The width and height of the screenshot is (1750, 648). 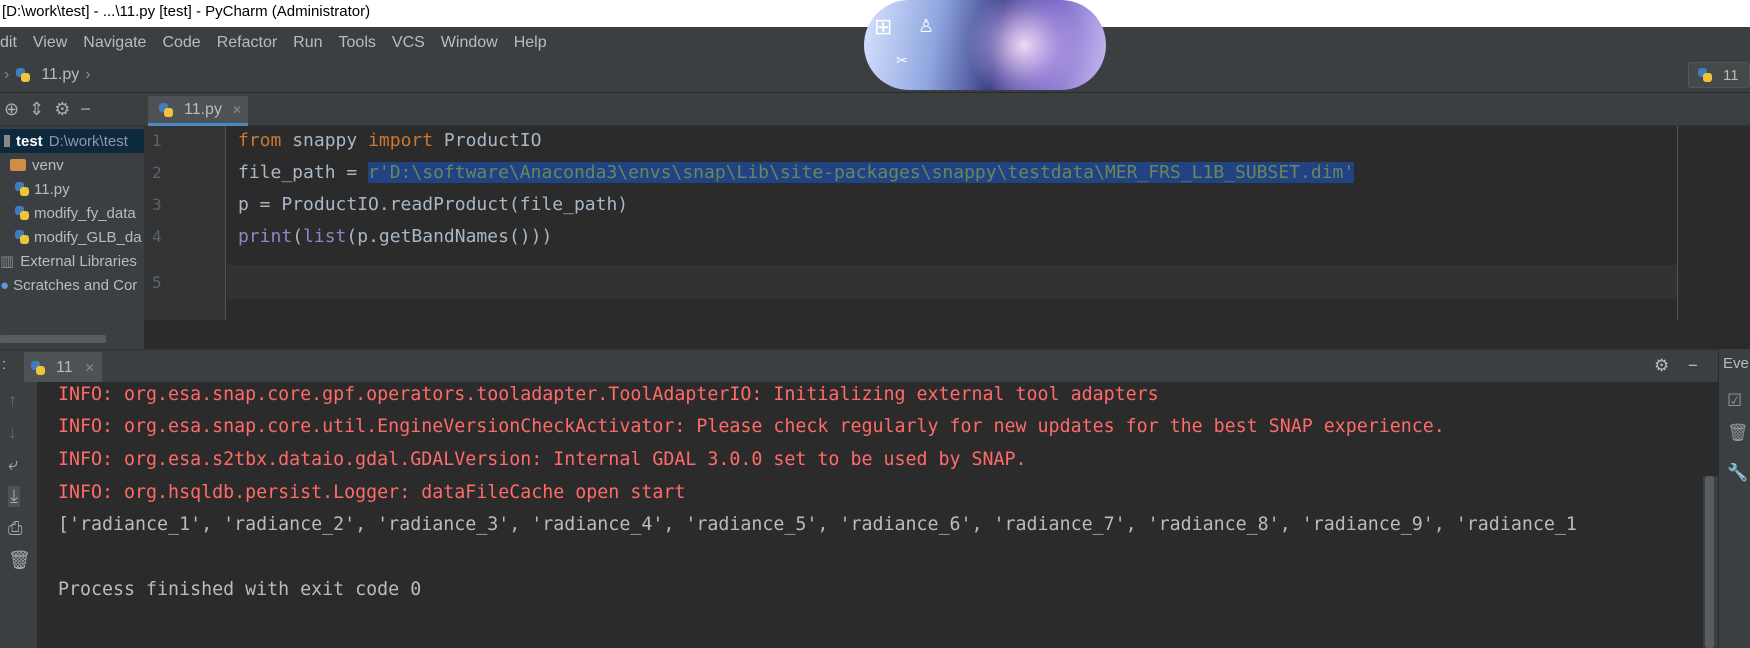 I want to click on scratches-icon: ●, so click(x=5, y=285).